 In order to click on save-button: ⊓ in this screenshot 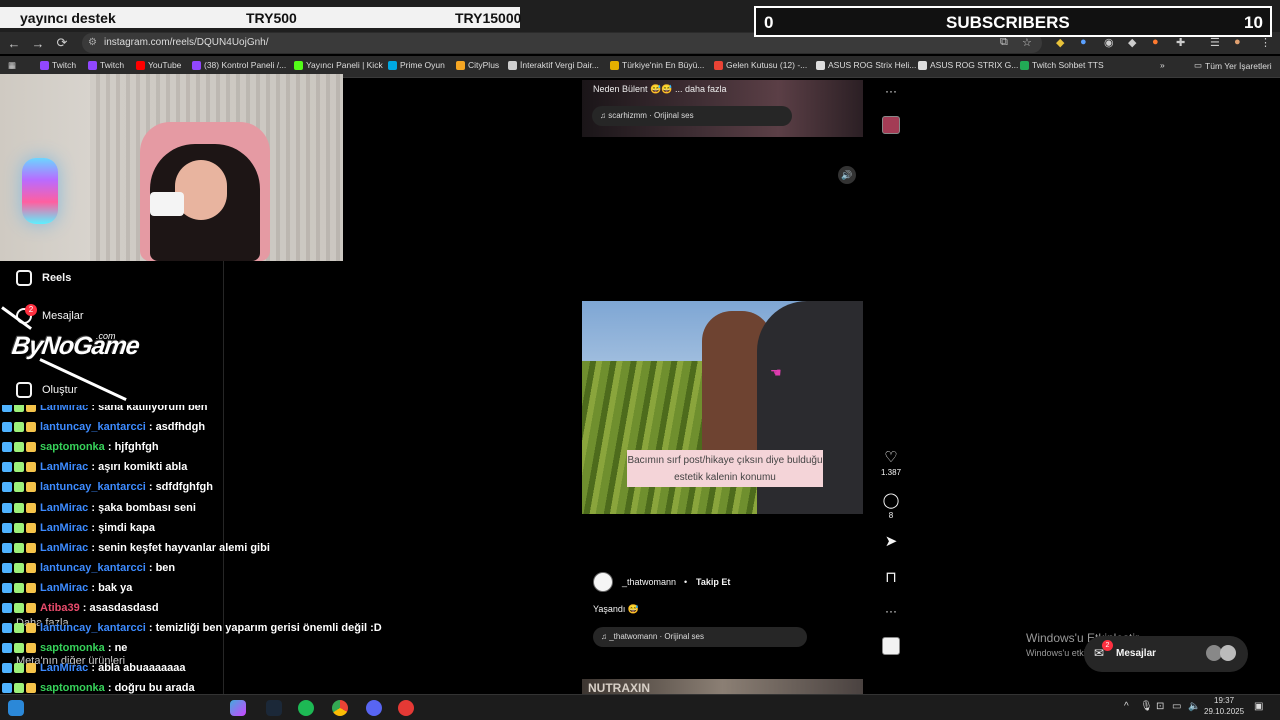, I will do `click(891, 577)`.